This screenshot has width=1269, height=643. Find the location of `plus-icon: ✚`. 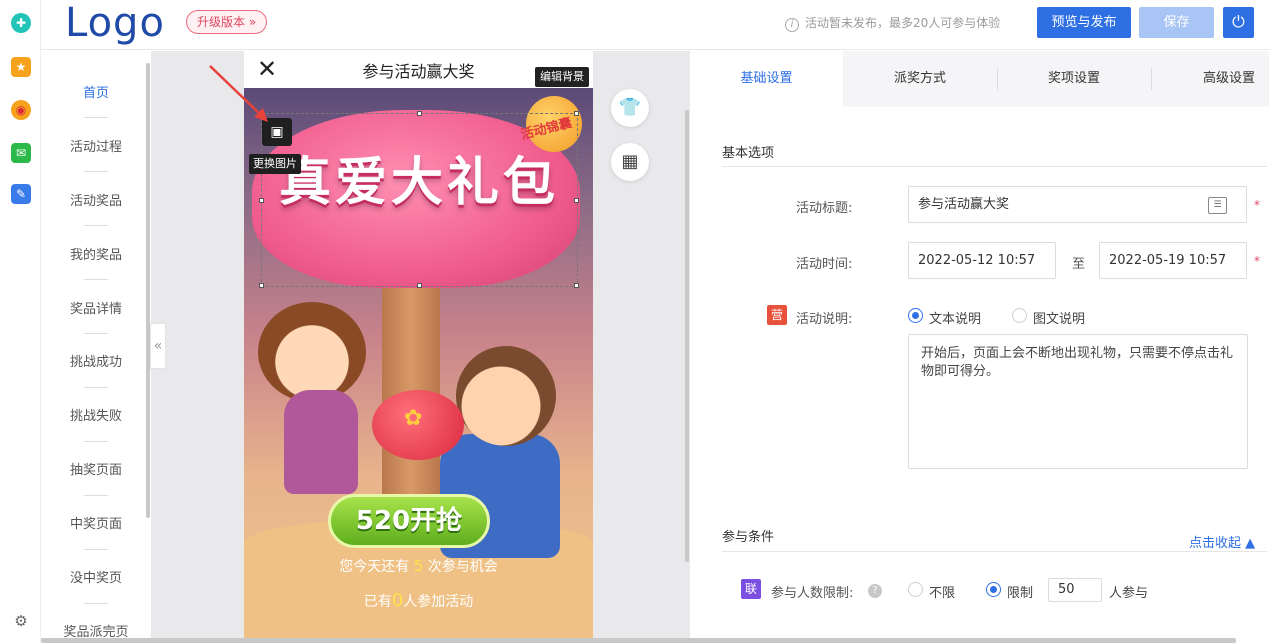

plus-icon: ✚ is located at coordinates (21, 23).